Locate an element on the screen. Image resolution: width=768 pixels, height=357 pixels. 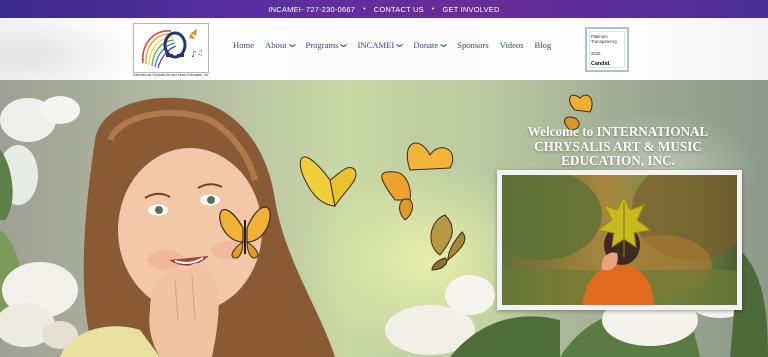
candid-transparency-seal: Platinum Transparency 2025 Candid. is located at coordinates (607, 49).